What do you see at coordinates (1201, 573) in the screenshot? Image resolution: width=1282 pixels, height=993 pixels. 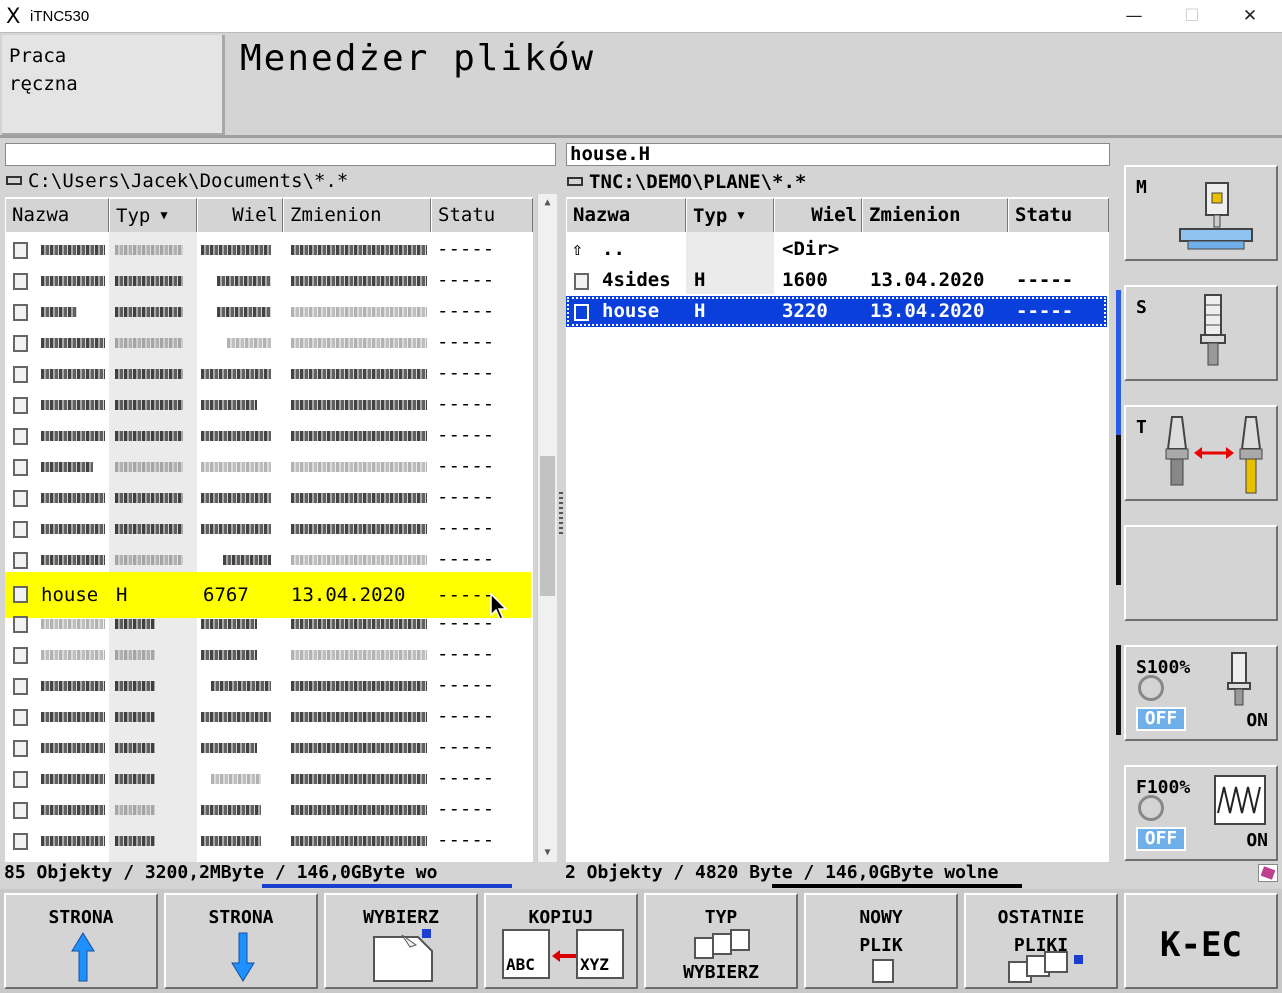 I see `empty-side-button` at bounding box center [1201, 573].